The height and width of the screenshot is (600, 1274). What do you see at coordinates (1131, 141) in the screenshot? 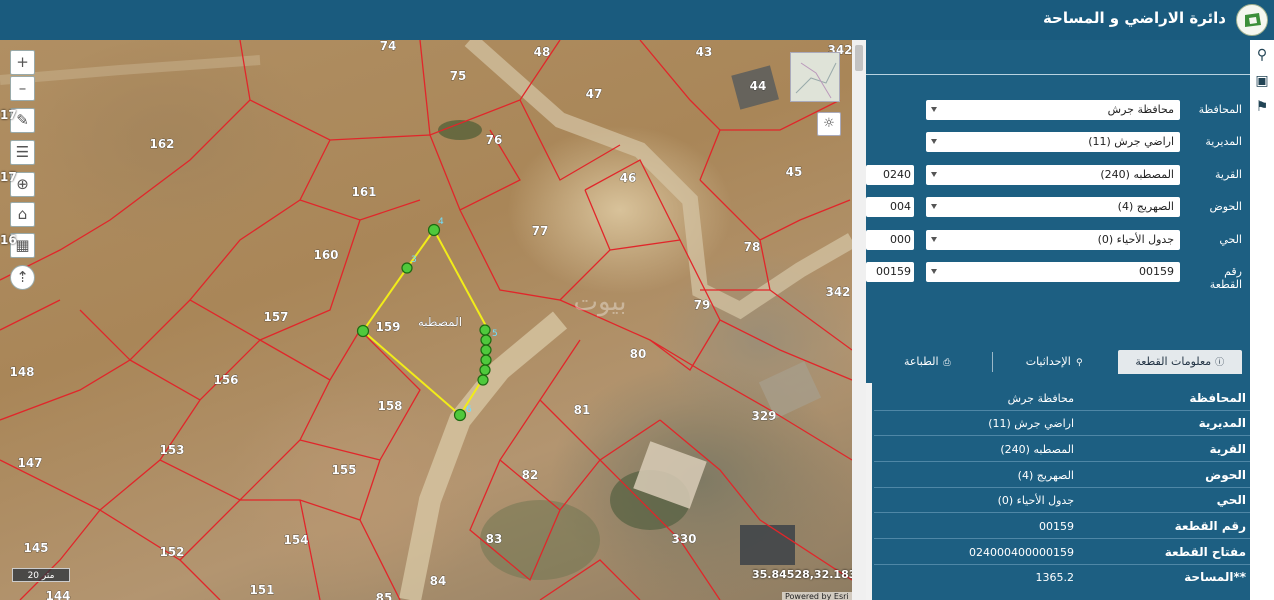
I see `select-value: اراضي جرش (11)` at bounding box center [1131, 141].